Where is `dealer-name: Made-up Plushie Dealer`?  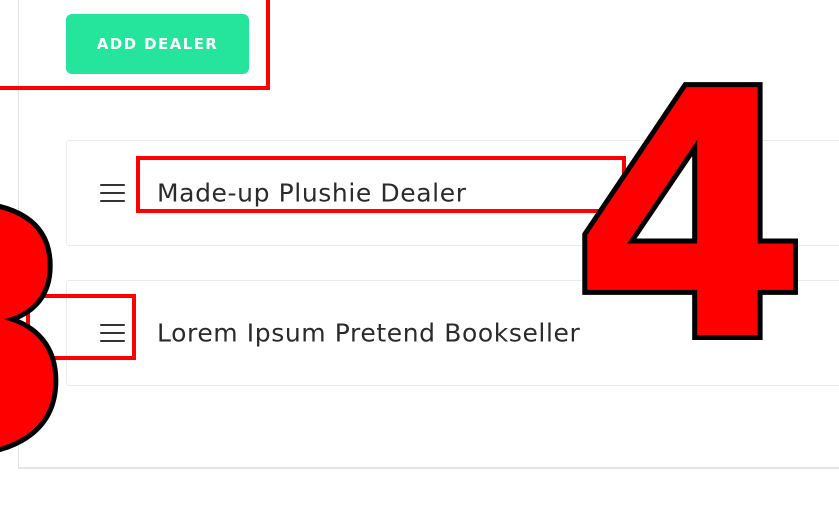 dealer-name: Made-up Plushie Dealer is located at coordinates (312, 193).